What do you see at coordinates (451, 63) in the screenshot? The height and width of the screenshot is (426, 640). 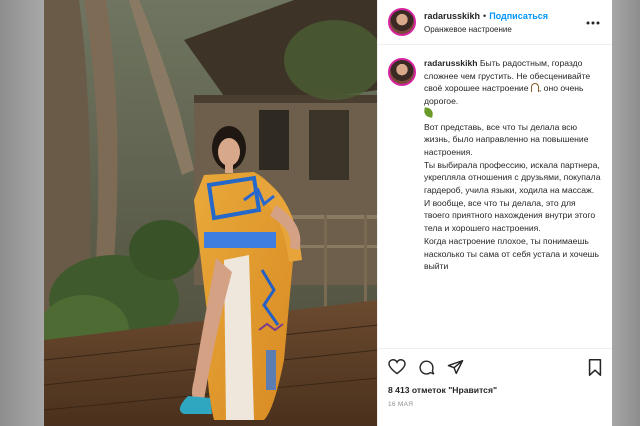 I see `caption-username: radarusskikh` at bounding box center [451, 63].